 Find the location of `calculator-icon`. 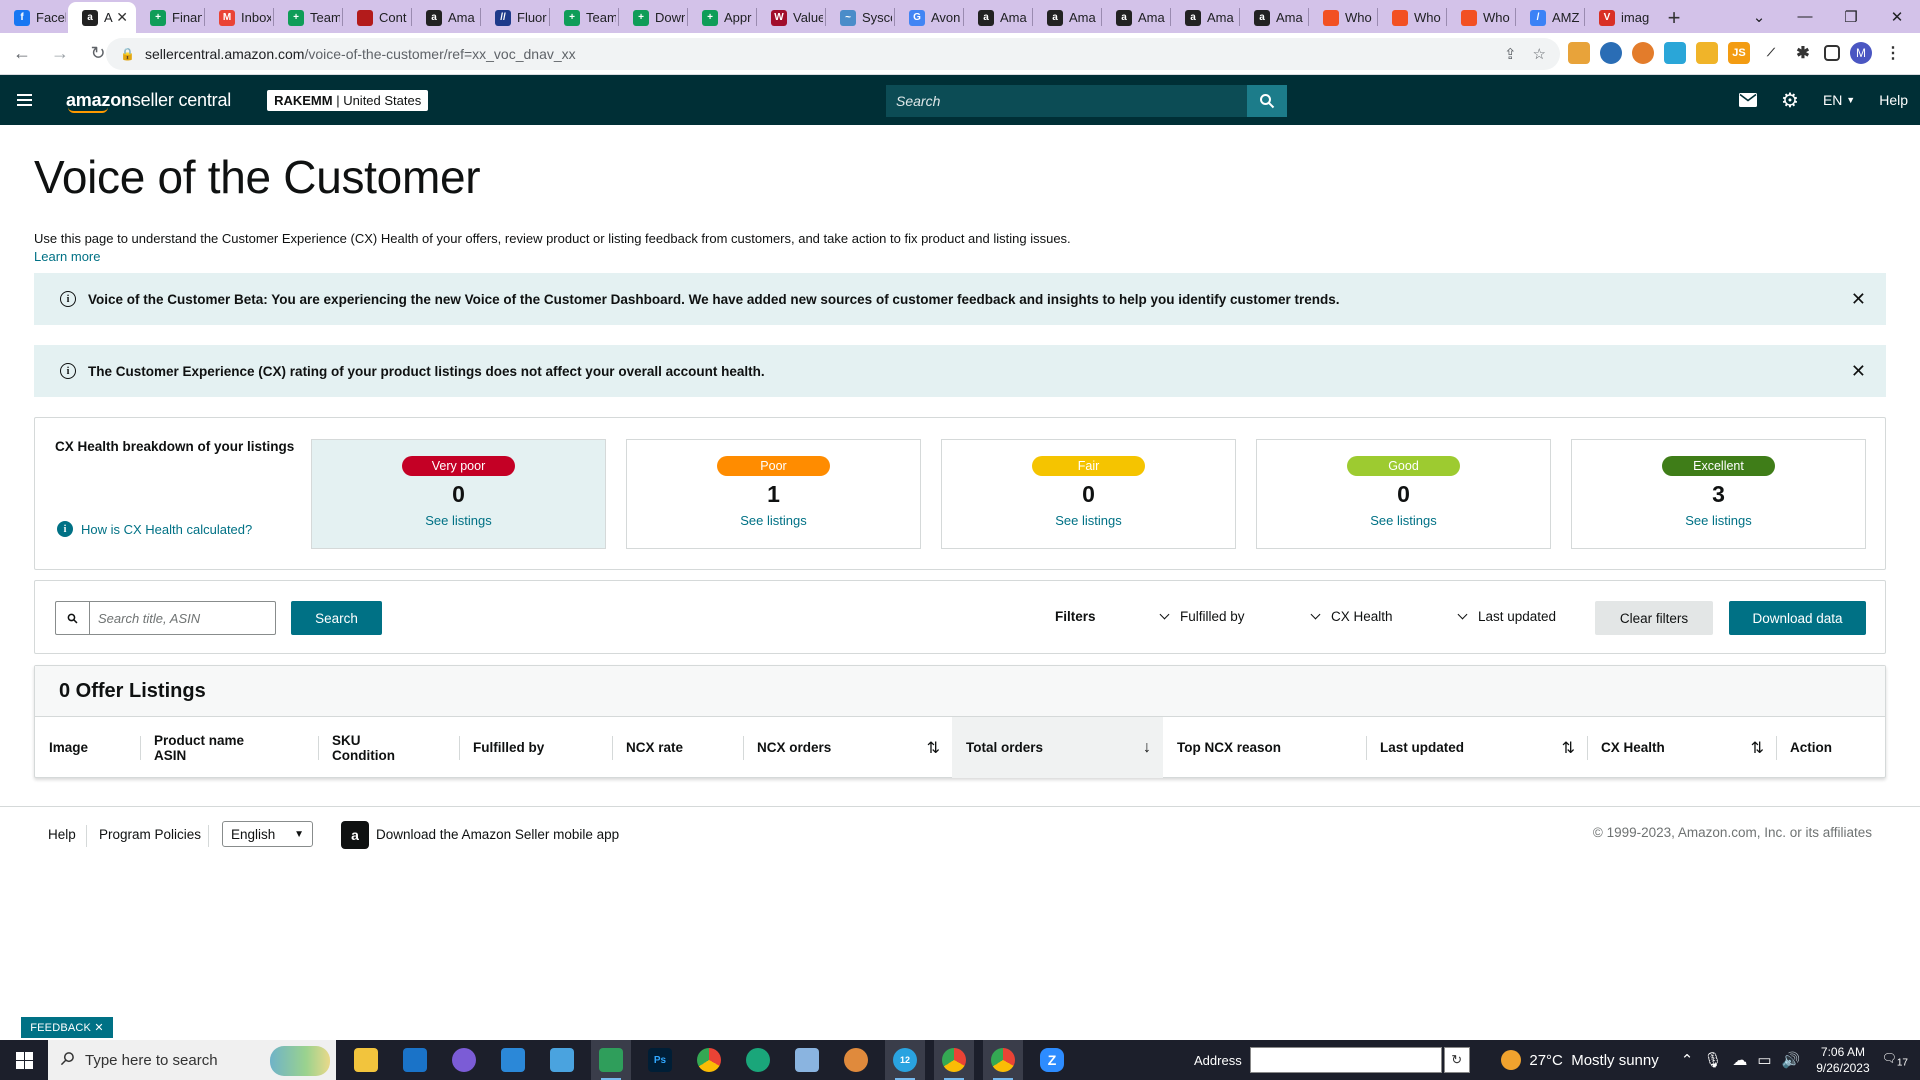

calculator-icon is located at coordinates (611, 1060).